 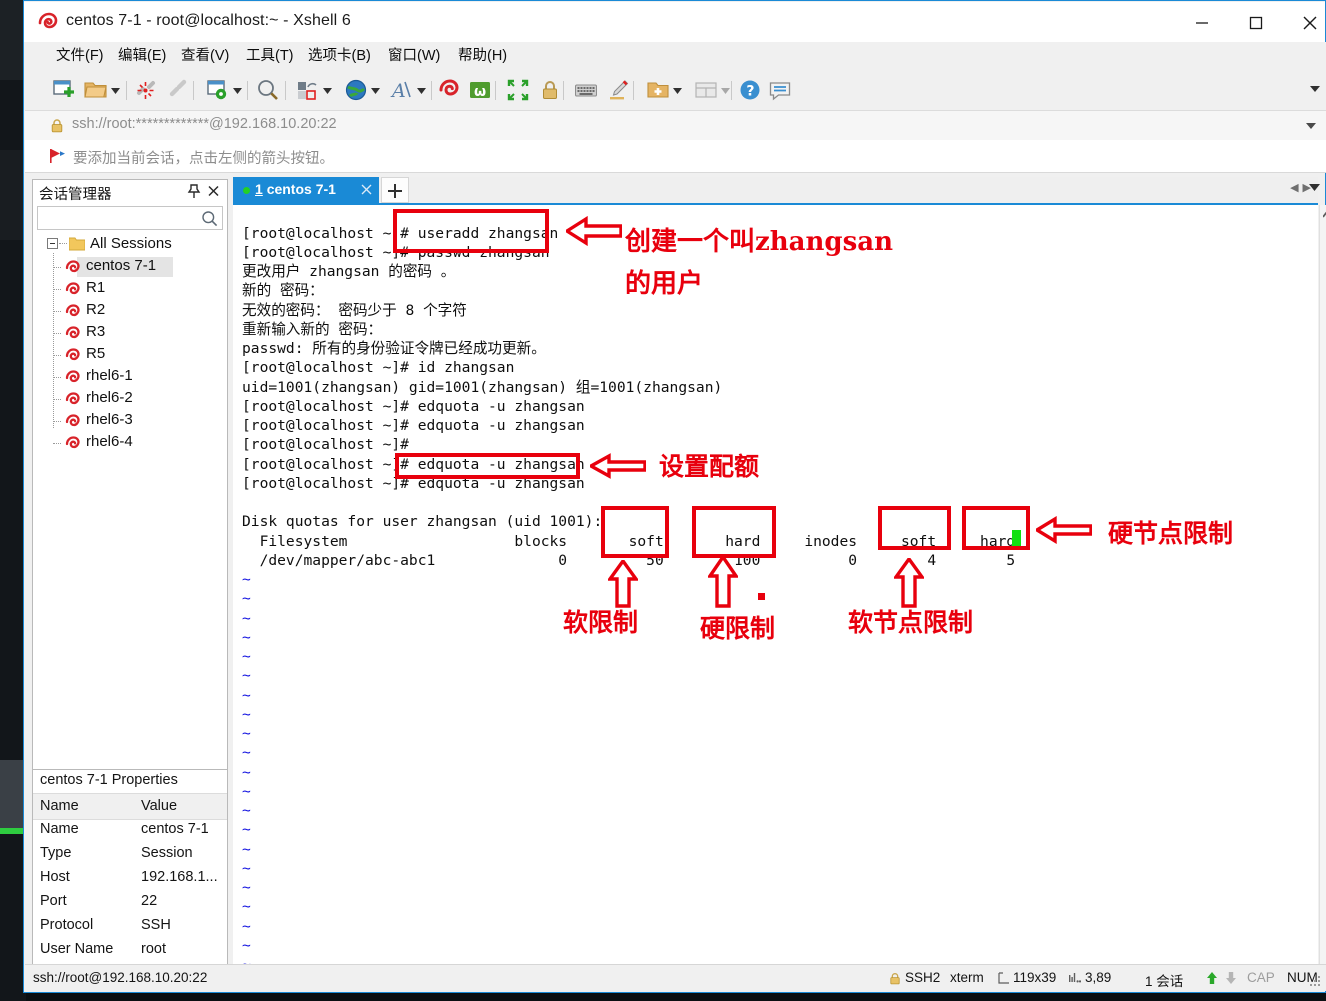 What do you see at coordinates (586, 90) in the screenshot?
I see `keyboard-icon` at bounding box center [586, 90].